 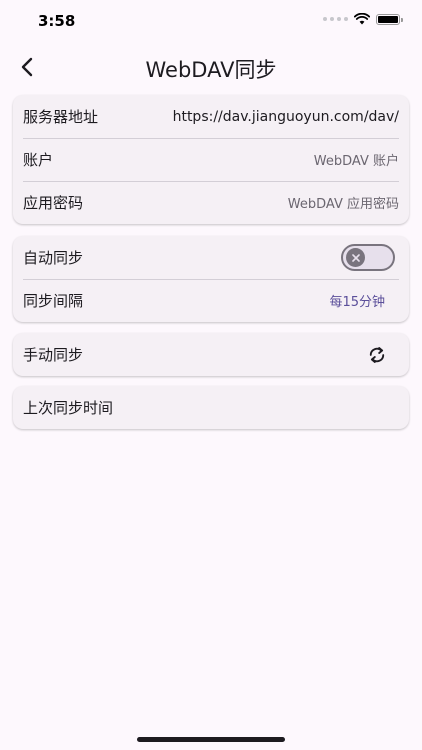 What do you see at coordinates (53, 258) in the screenshot?
I see `auto-sync-label: 自动同步` at bounding box center [53, 258].